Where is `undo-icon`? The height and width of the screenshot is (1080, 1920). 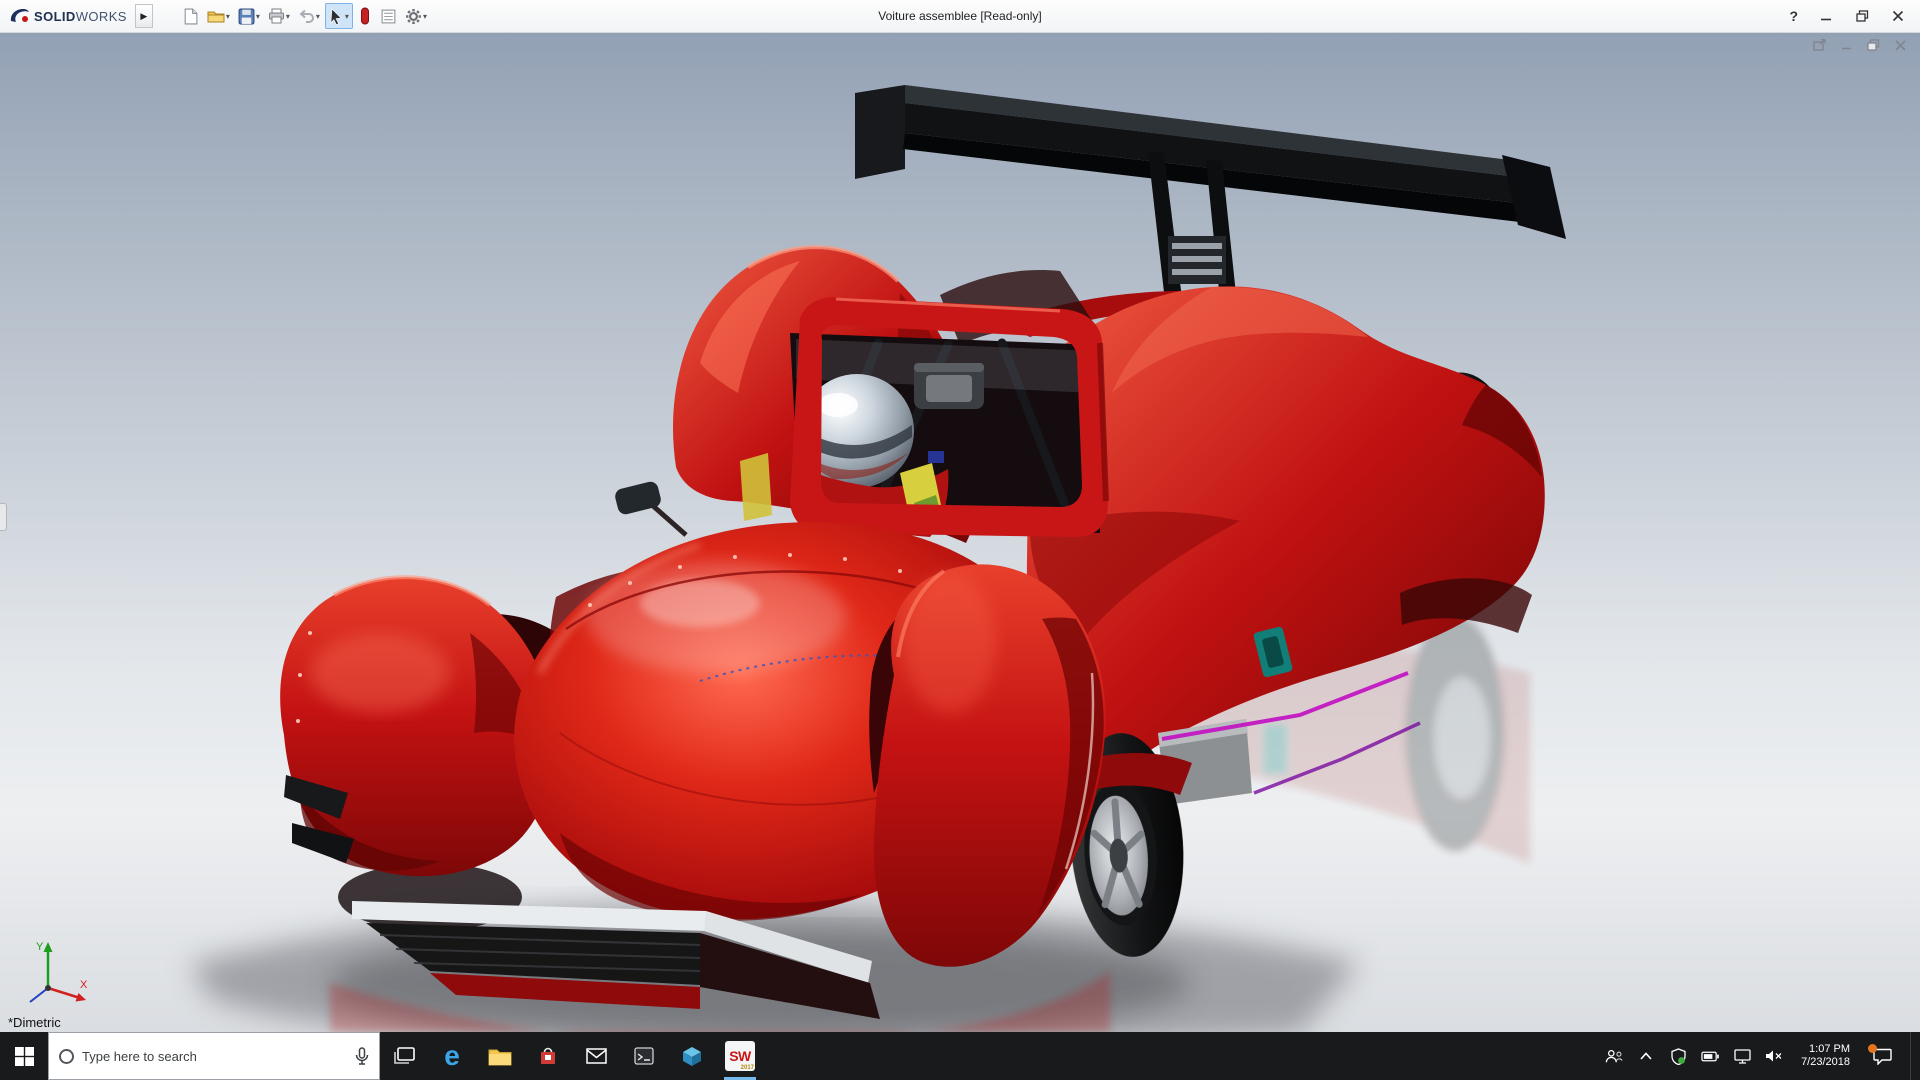 undo-icon is located at coordinates (306, 16).